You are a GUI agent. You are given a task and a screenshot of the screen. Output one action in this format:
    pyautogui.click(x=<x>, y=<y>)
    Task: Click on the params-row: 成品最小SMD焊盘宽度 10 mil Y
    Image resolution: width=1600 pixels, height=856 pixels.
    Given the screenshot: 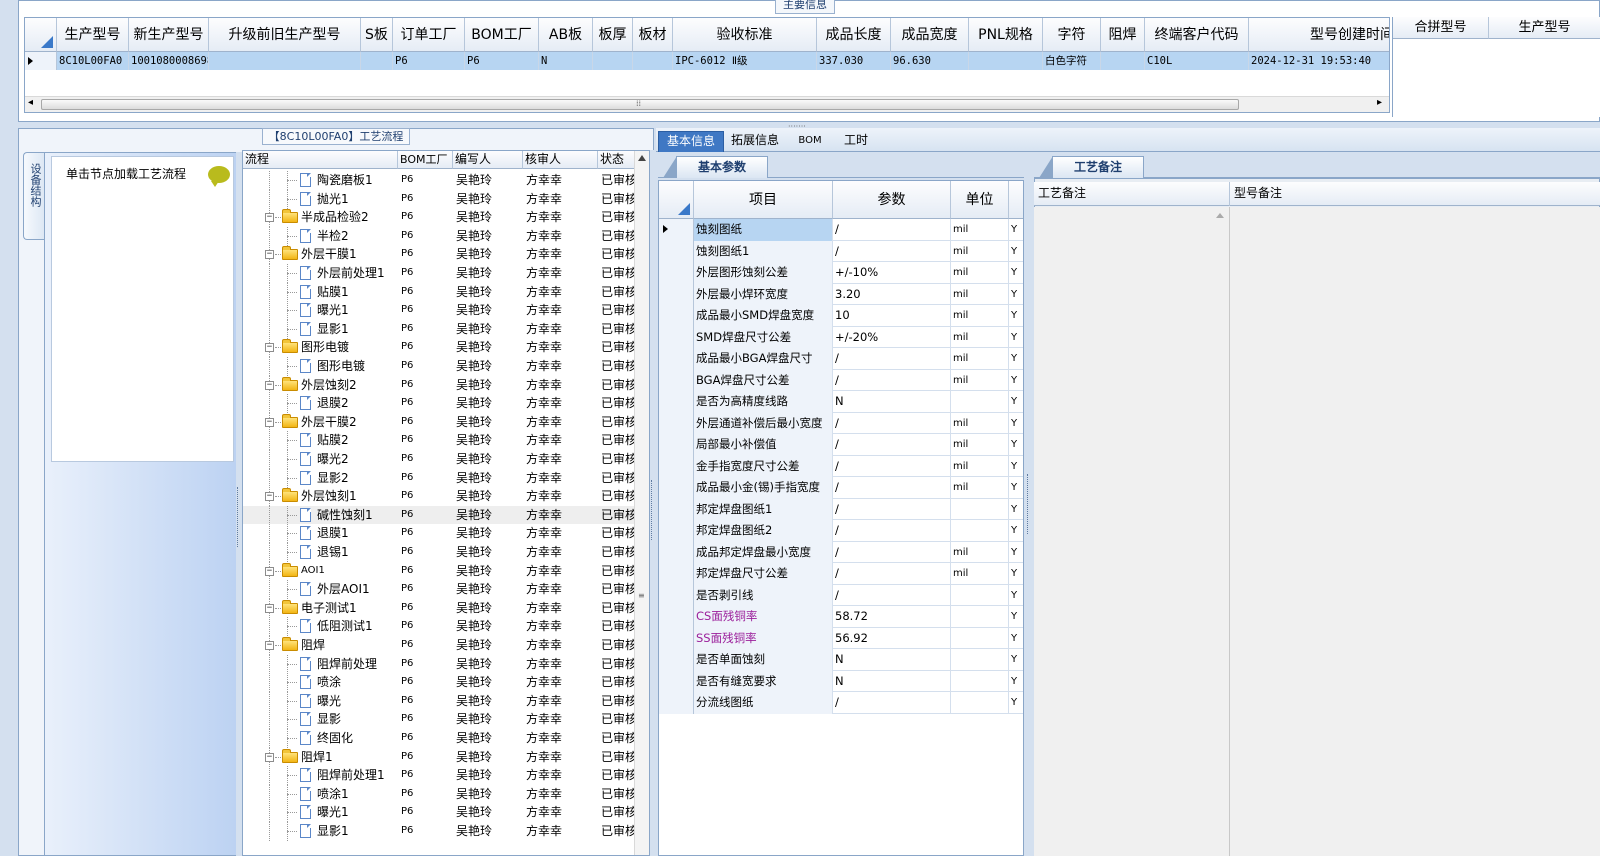 What is the action you would take?
    pyautogui.click(x=841, y=316)
    